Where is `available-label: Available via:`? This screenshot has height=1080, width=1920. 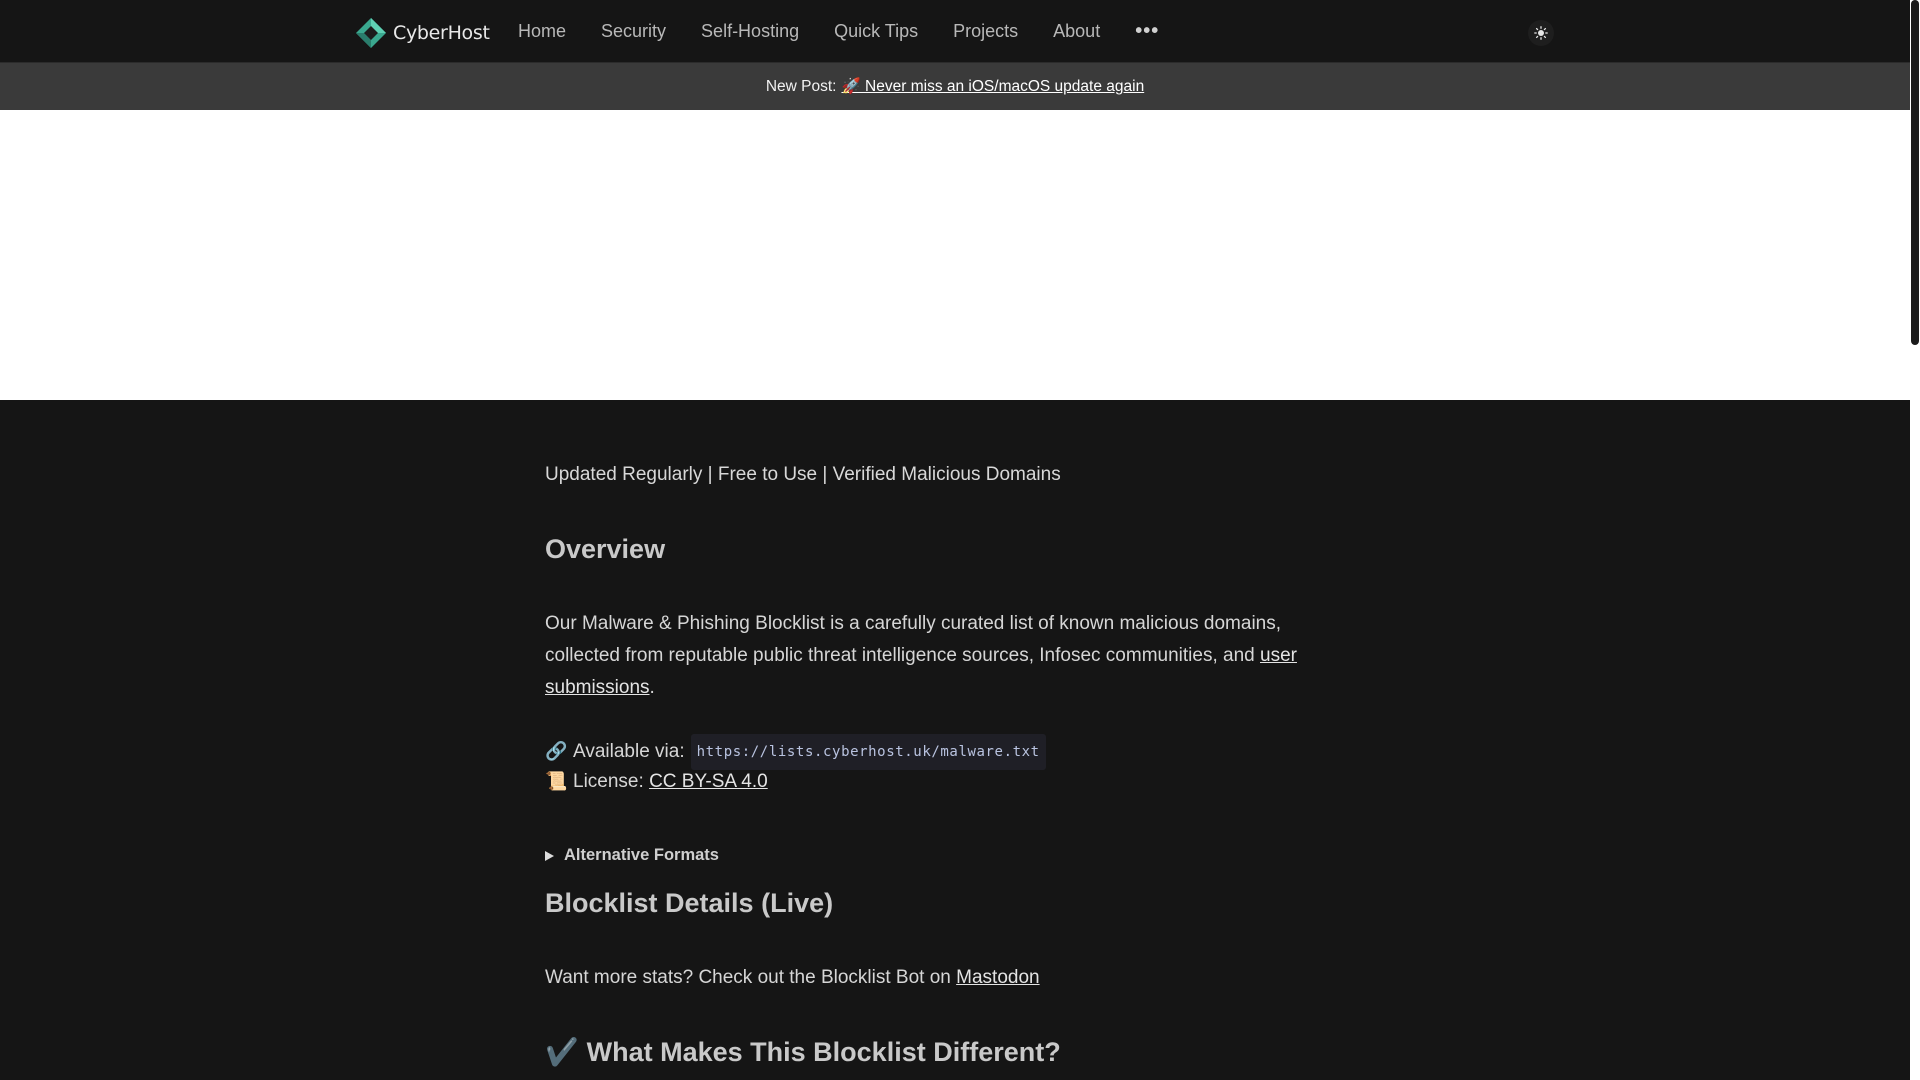 available-label: Available via: is located at coordinates (629, 751).